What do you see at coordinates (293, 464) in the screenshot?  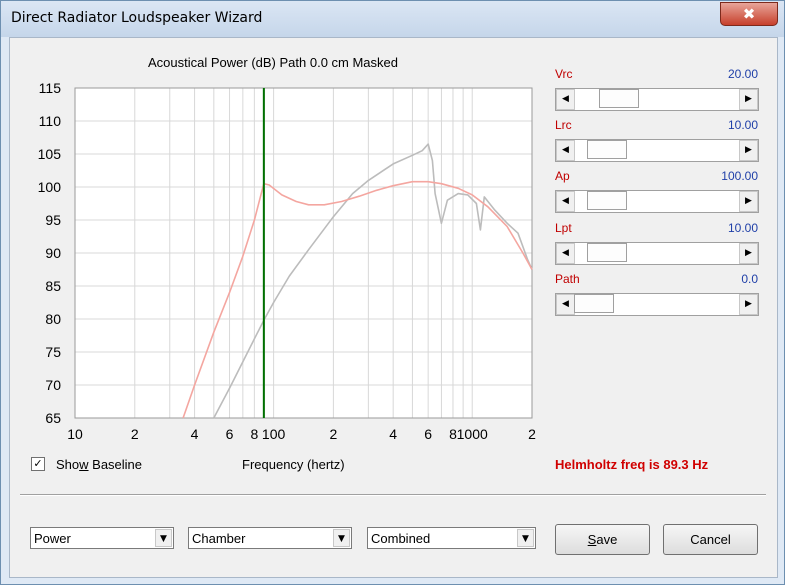 I see `x-axis-title: Frequency (hertz)` at bounding box center [293, 464].